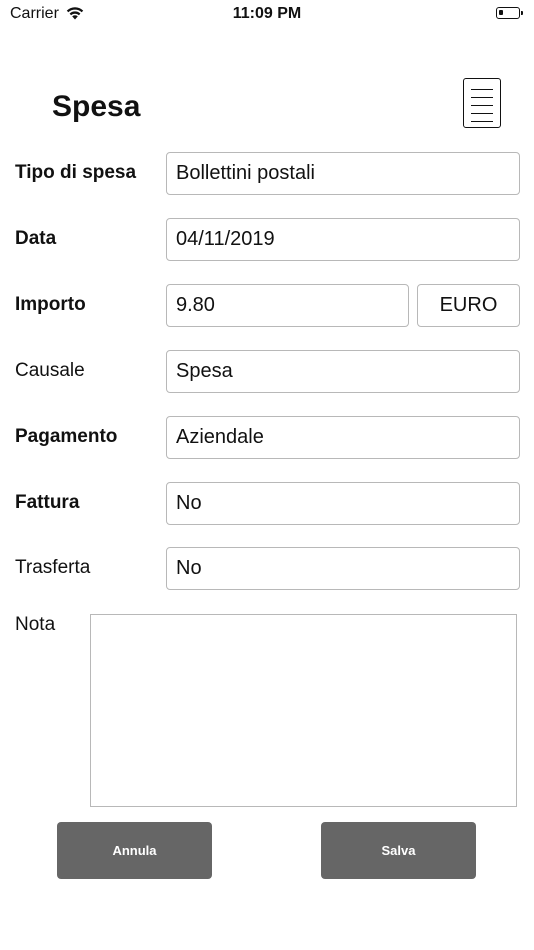 This screenshot has height=950, width=534. Describe the element at coordinates (343, 371) in the screenshot. I see `causale-field: Spesa` at that location.